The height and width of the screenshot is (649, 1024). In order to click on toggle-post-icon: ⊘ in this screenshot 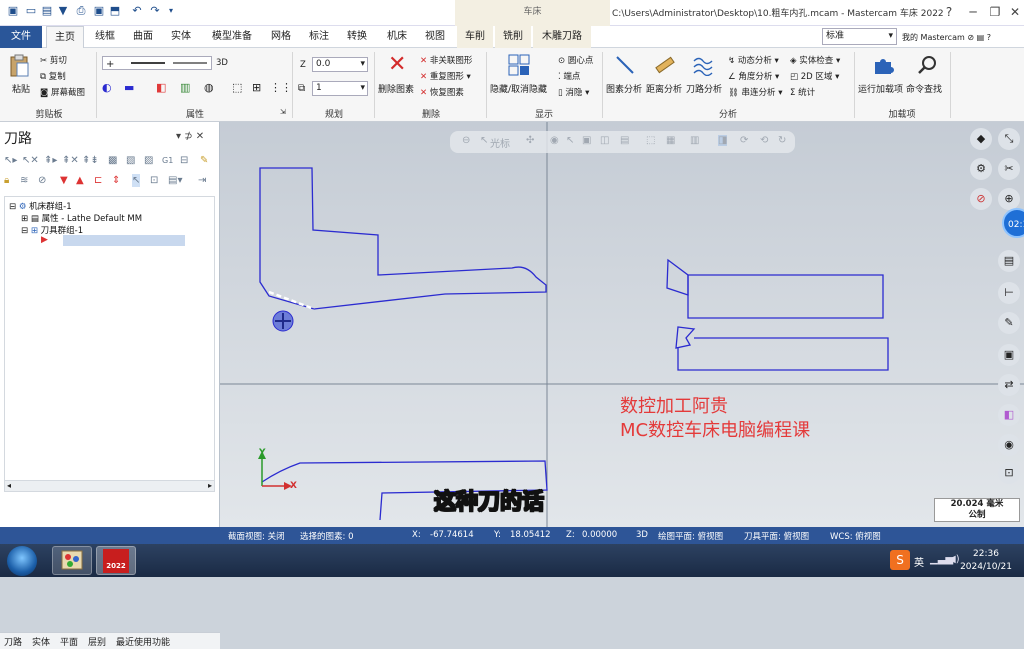, I will do `click(42, 180)`.